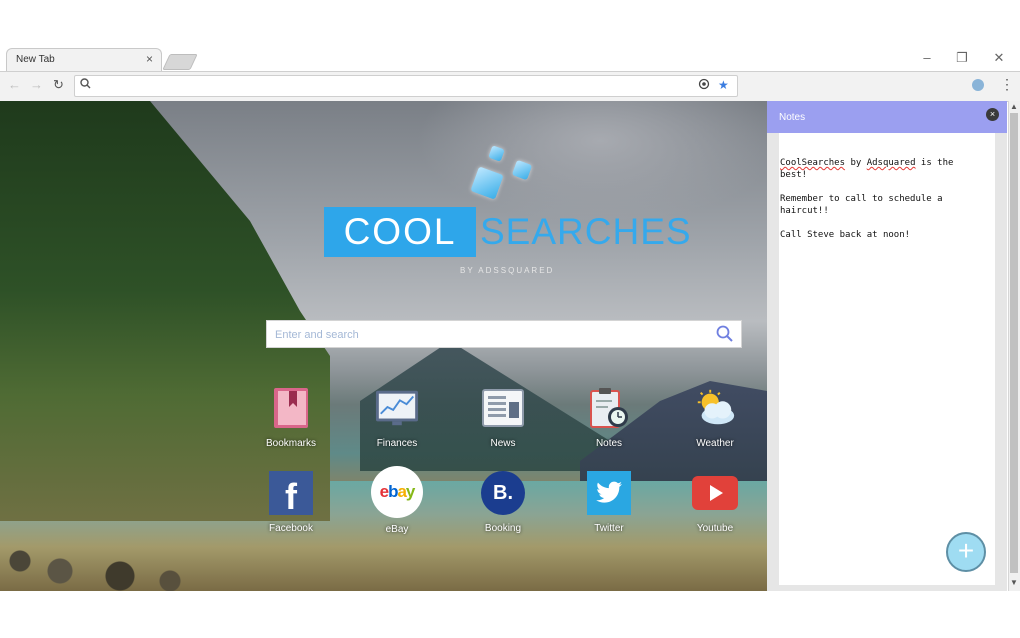 This screenshot has height=638, width=1020. Describe the element at coordinates (927, 57) in the screenshot. I see `minimize-button: –` at that location.